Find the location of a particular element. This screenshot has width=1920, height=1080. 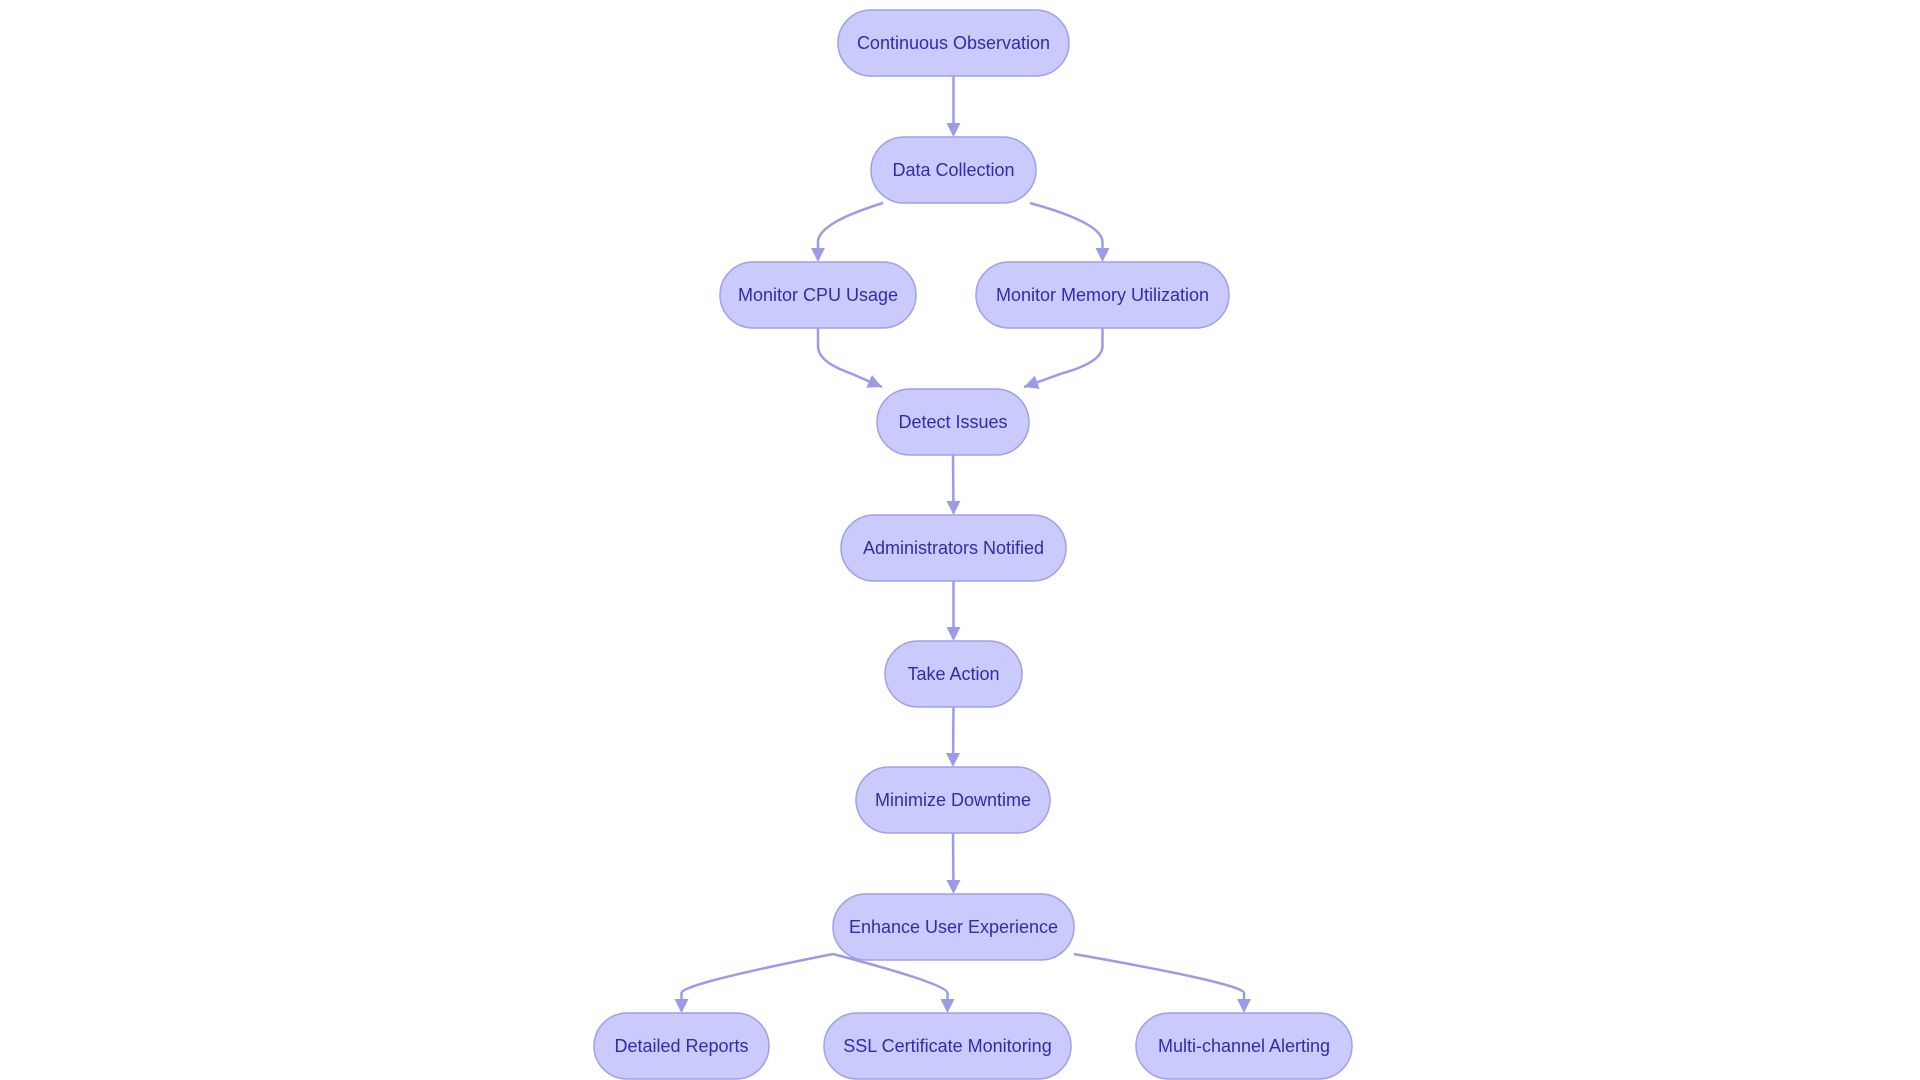

node-label: Detailed Reports is located at coordinates (681, 1046).